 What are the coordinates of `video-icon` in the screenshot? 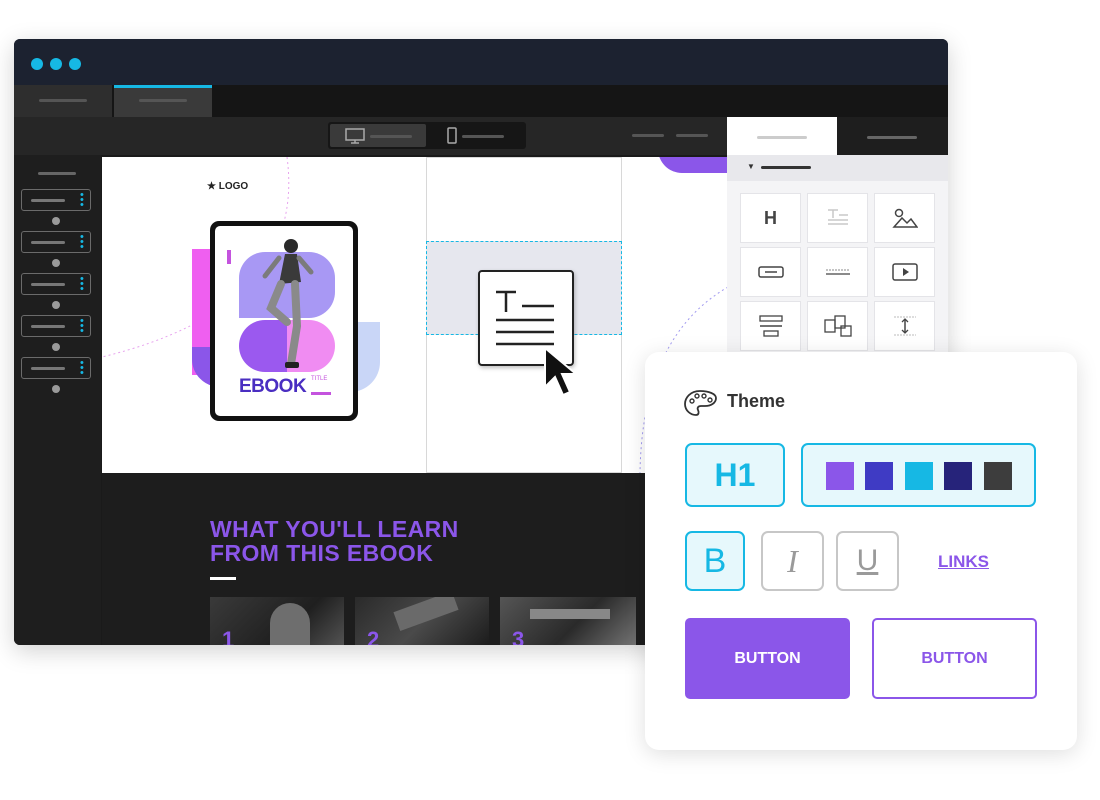 It's located at (904, 272).